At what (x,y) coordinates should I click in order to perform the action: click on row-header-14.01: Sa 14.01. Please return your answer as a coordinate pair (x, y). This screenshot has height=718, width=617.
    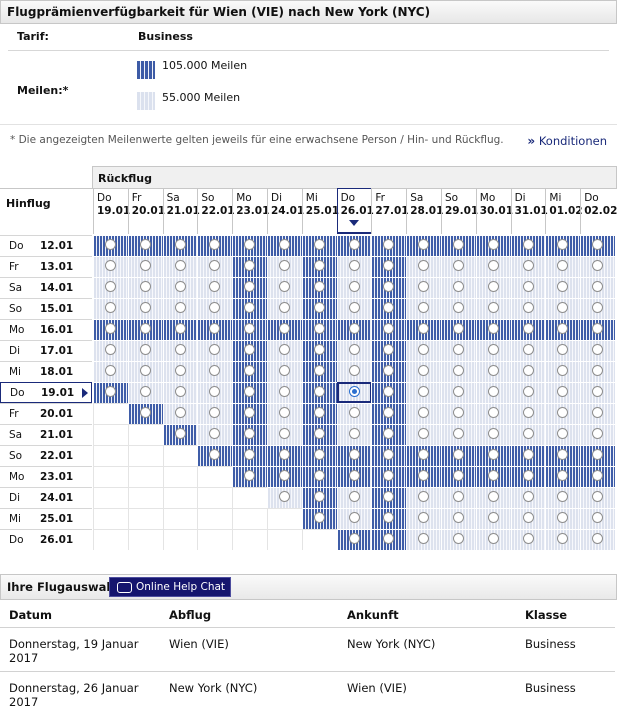
    Looking at the image, I should click on (46, 287).